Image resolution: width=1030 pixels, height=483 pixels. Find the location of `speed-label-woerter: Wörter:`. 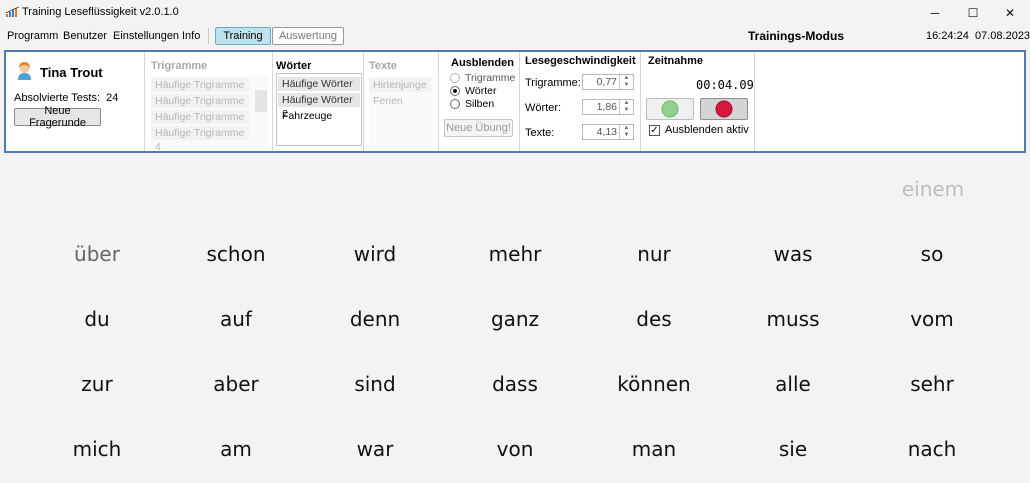

speed-label-woerter: Wörter: is located at coordinates (543, 108).